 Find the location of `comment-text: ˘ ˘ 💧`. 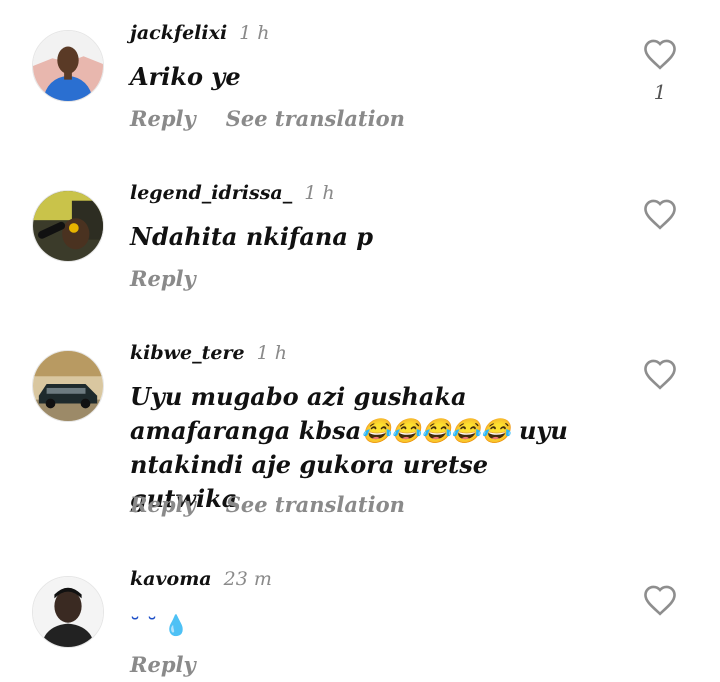

comment-text: ˘ ˘ 💧 is located at coordinates (159, 625).